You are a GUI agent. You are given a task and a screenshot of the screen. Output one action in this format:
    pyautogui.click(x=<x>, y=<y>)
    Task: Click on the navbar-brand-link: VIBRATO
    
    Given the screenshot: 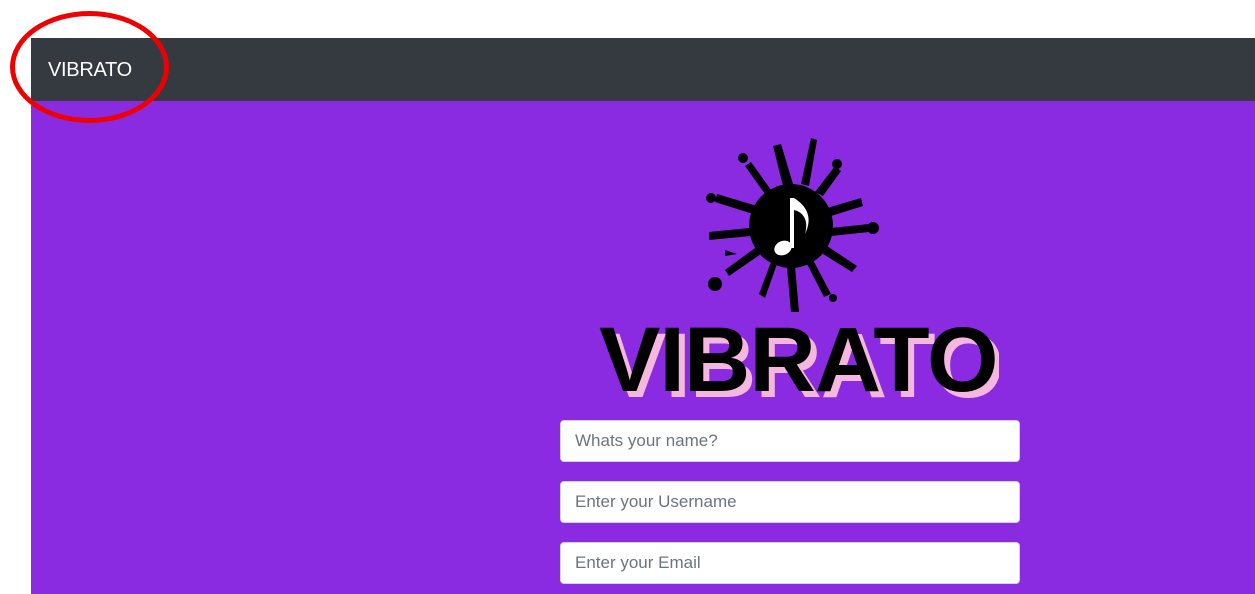 What is the action you would take?
    pyautogui.click(x=90, y=70)
    